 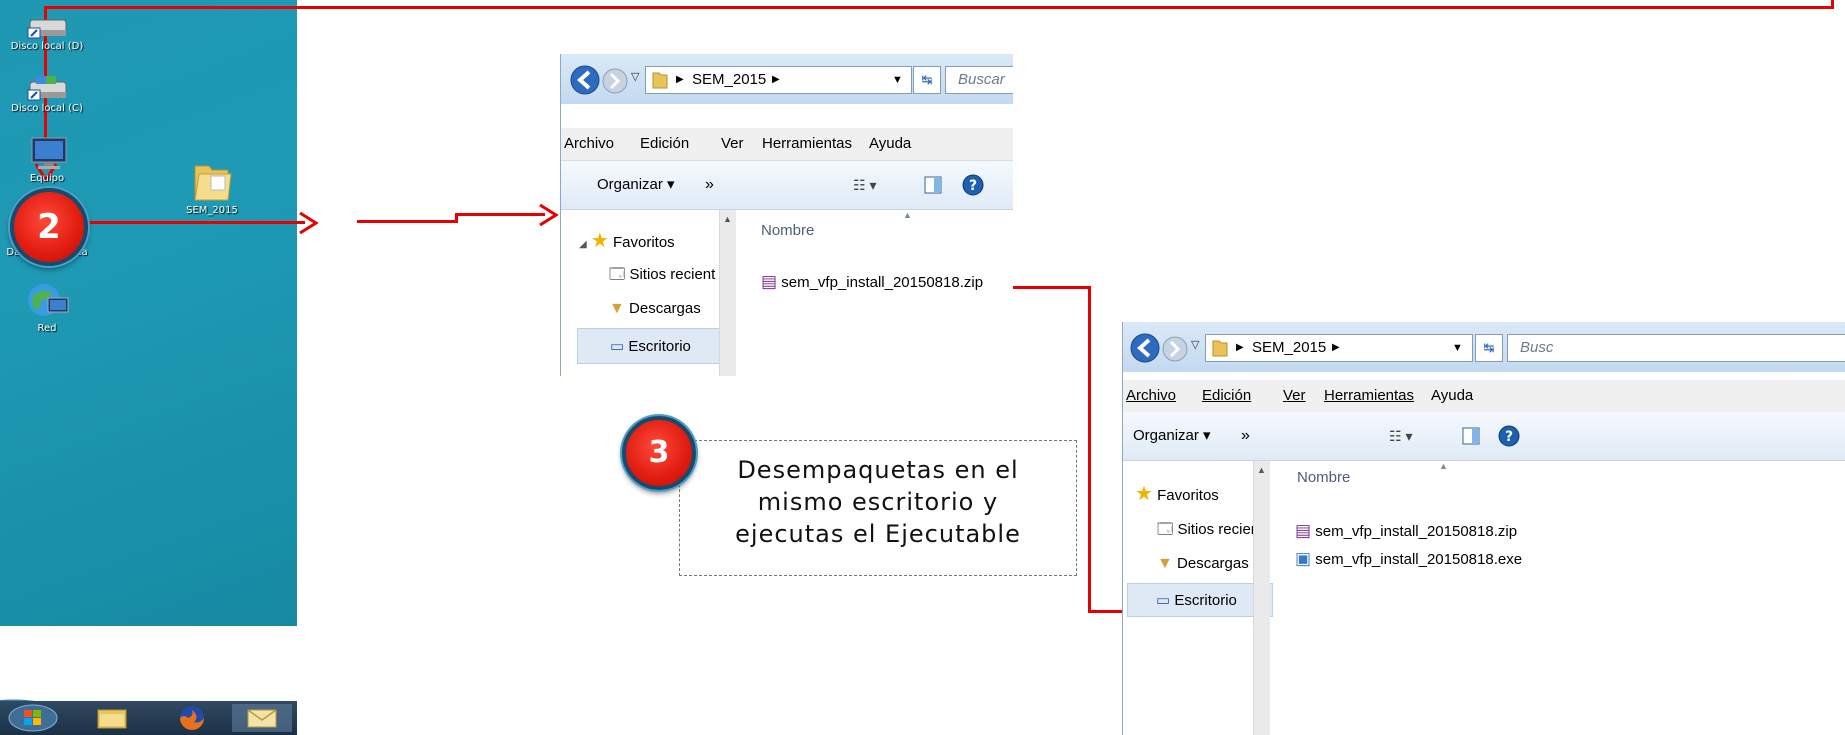 What do you see at coordinates (1832, 4) in the screenshot?
I see `arrow-top-right-drop` at bounding box center [1832, 4].